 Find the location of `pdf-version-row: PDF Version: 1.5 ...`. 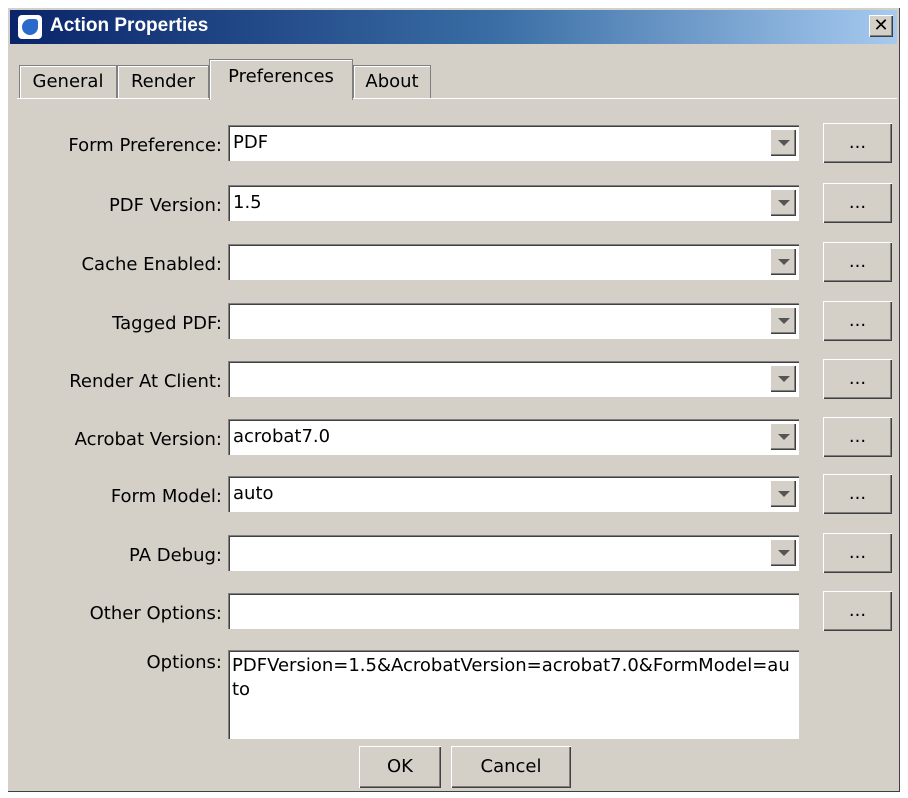

pdf-version-row: PDF Version: 1.5 ... is located at coordinates (457, 204).